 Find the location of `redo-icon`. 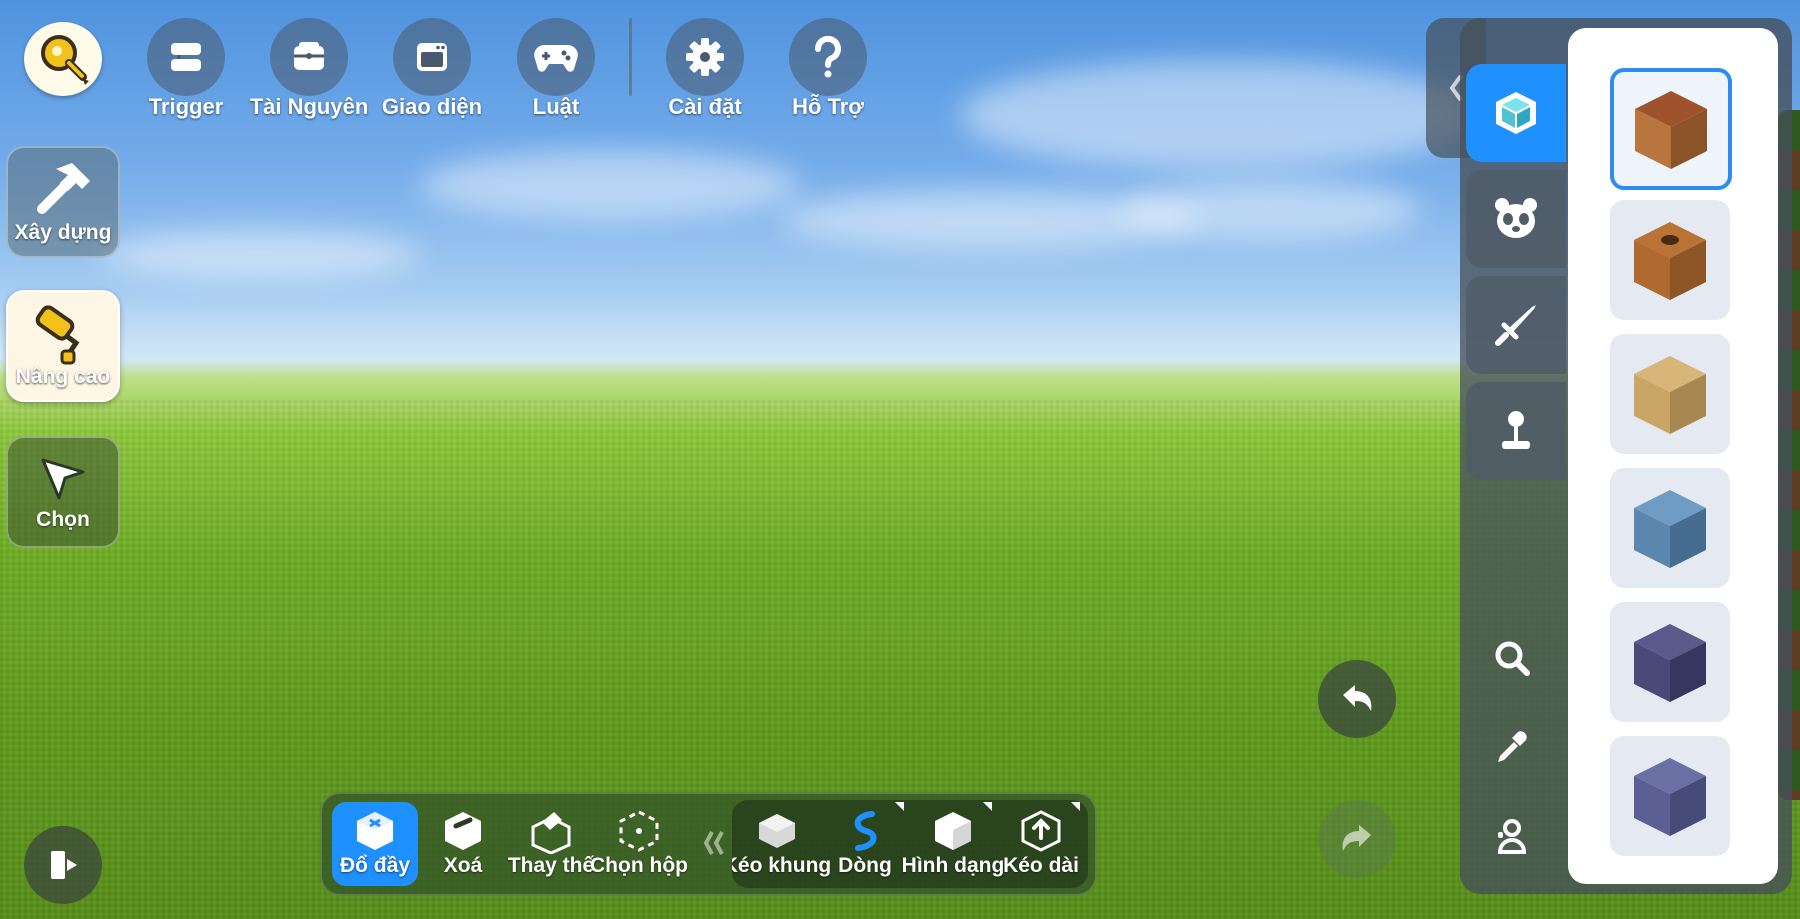

redo-icon is located at coordinates (1356, 838).